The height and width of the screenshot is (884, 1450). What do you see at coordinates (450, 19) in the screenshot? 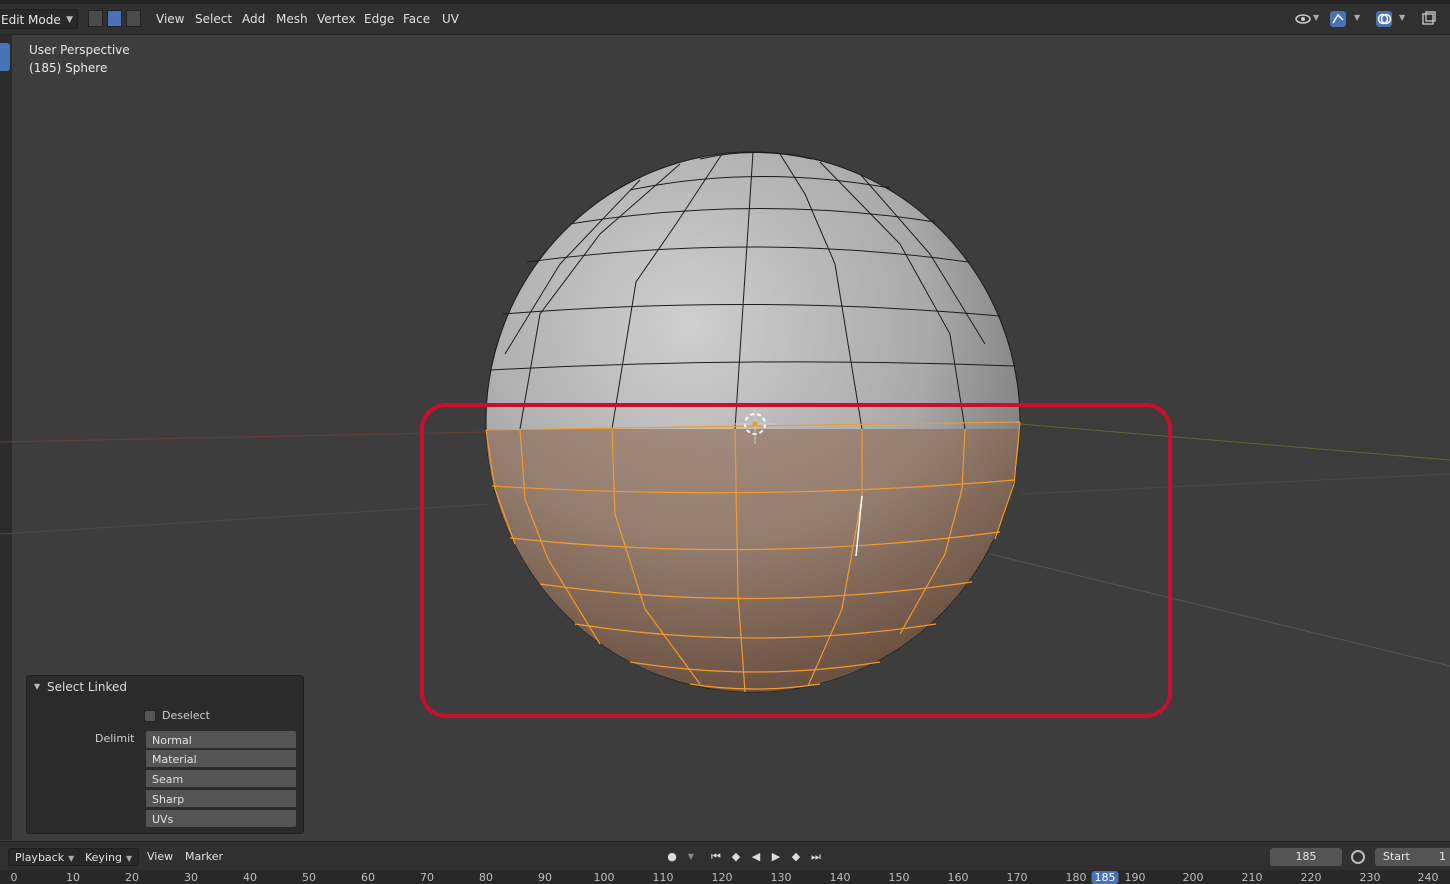
I see `menu-uv: UV` at bounding box center [450, 19].